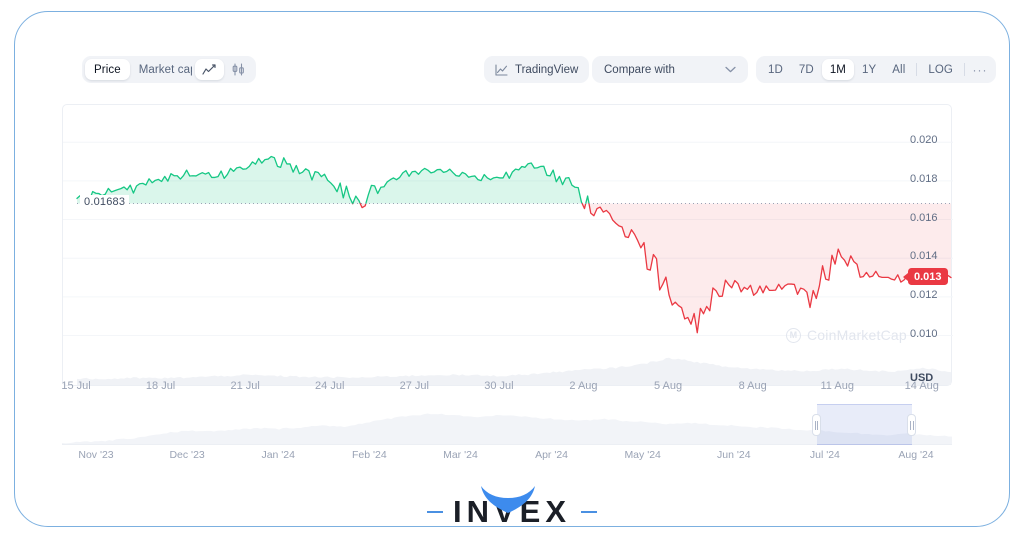 This screenshot has width=1024, height=538. What do you see at coordinates (806, 69) in the screenshot?
I see `range-7d: 7D` at bounding box center [806, 69].